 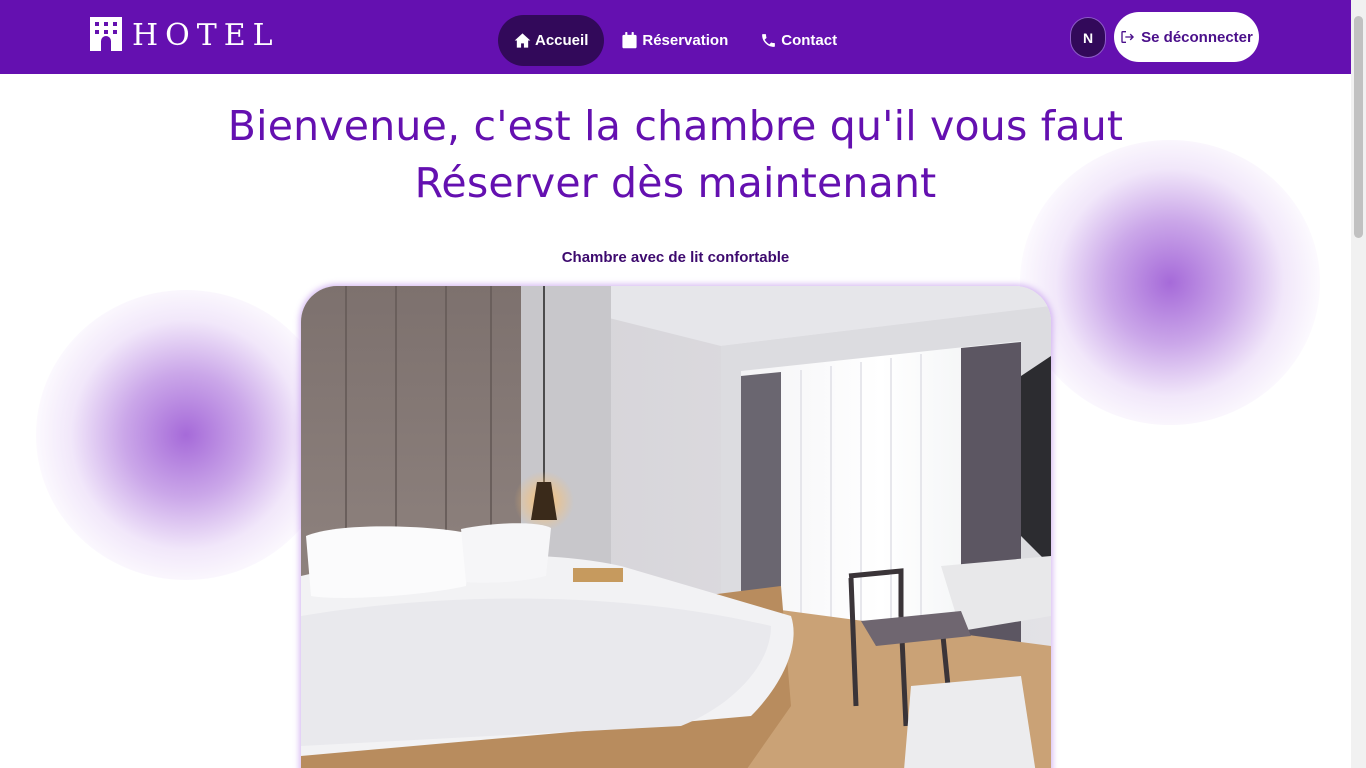 I want to click on home-icon, so click(x=522, y=40).